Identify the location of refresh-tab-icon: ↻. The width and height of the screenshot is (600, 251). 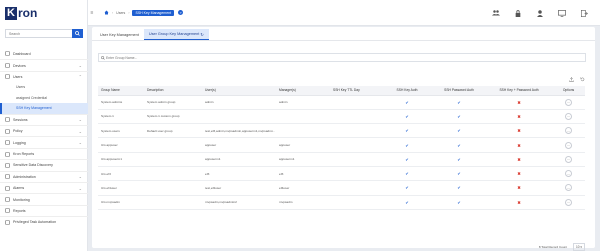
(201, 34).